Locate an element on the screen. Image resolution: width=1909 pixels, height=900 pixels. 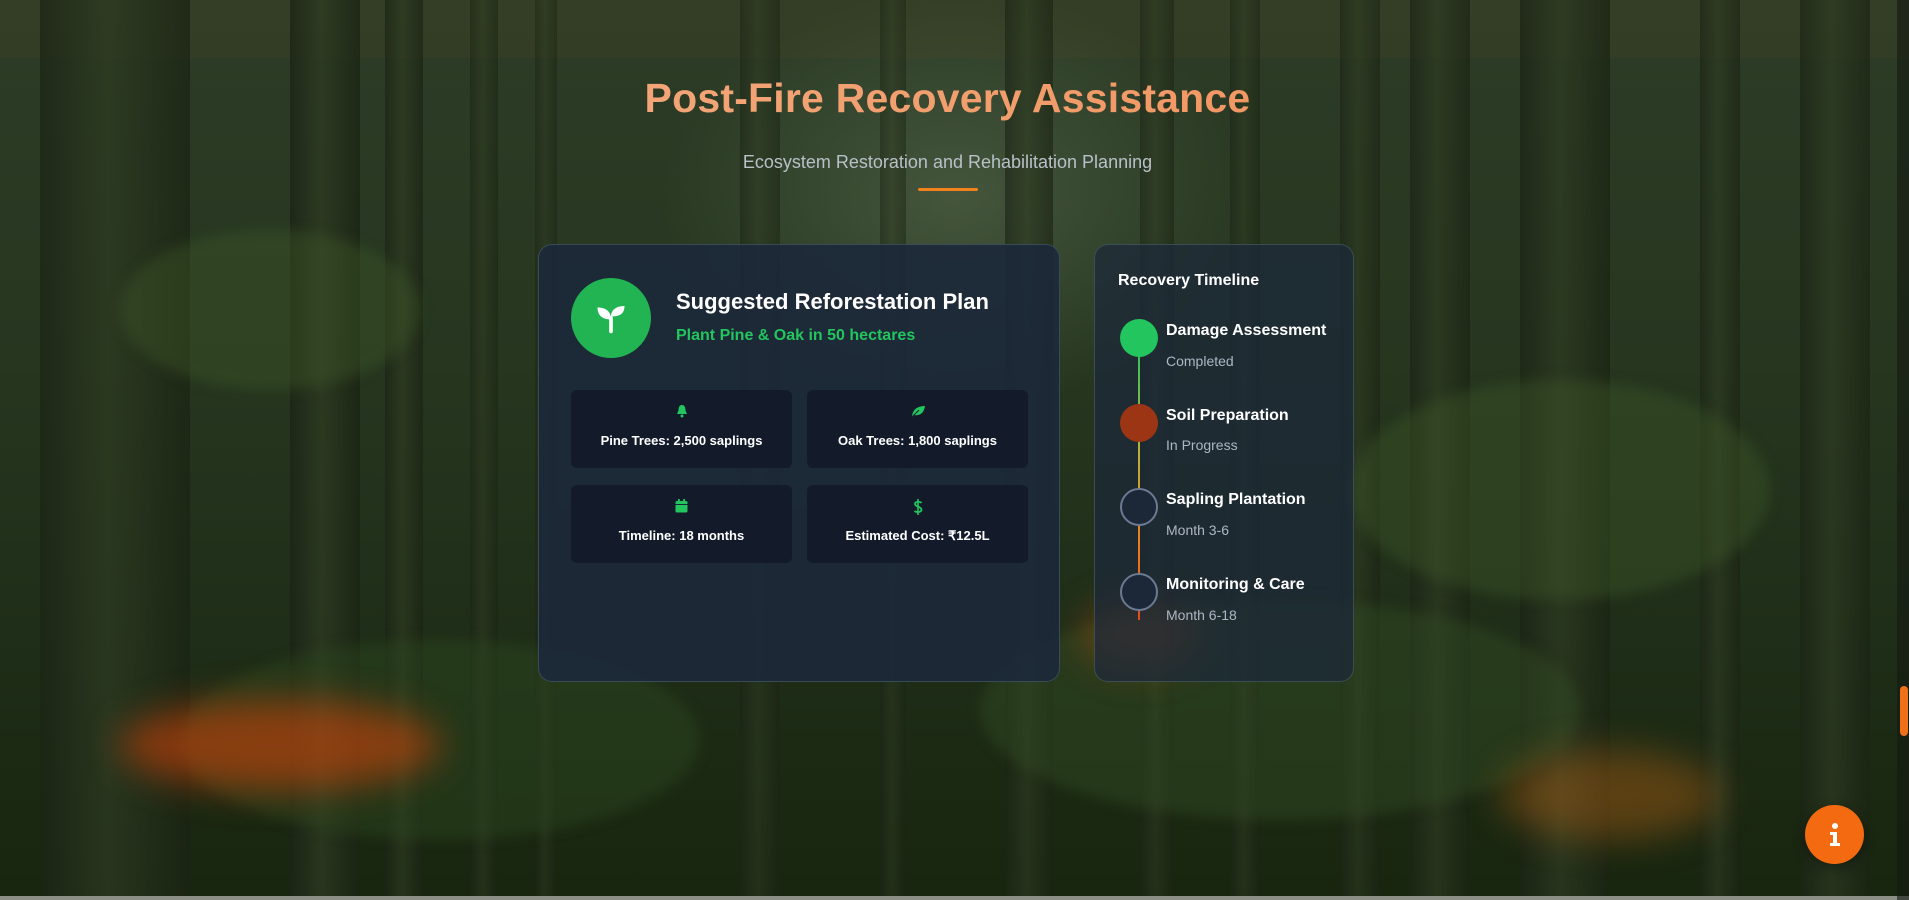
step-name: Damage Assessment is located at coordinates (1246, 330).